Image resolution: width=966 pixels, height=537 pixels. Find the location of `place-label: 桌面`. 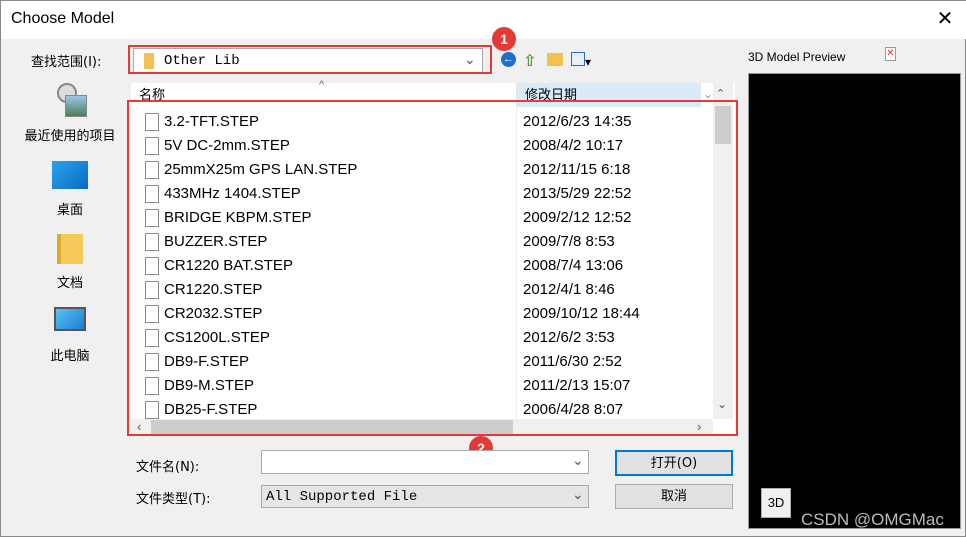

place-label: 桌面 is located at coordinates (69, 210).